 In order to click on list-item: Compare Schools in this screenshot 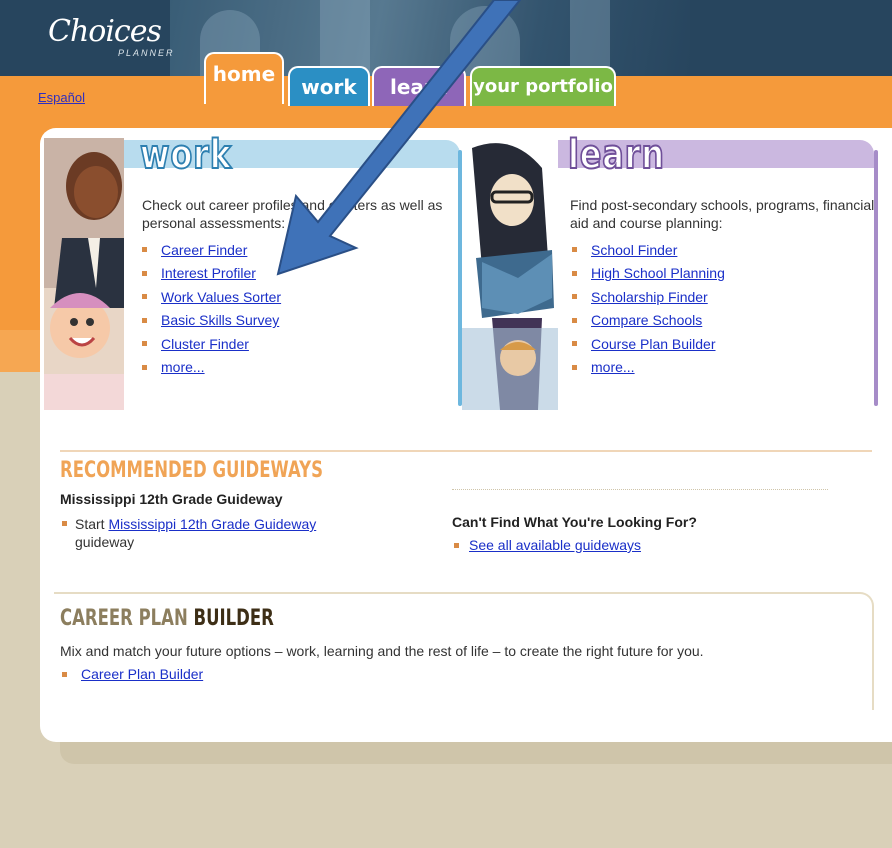, I will do `click(647, 321)`.